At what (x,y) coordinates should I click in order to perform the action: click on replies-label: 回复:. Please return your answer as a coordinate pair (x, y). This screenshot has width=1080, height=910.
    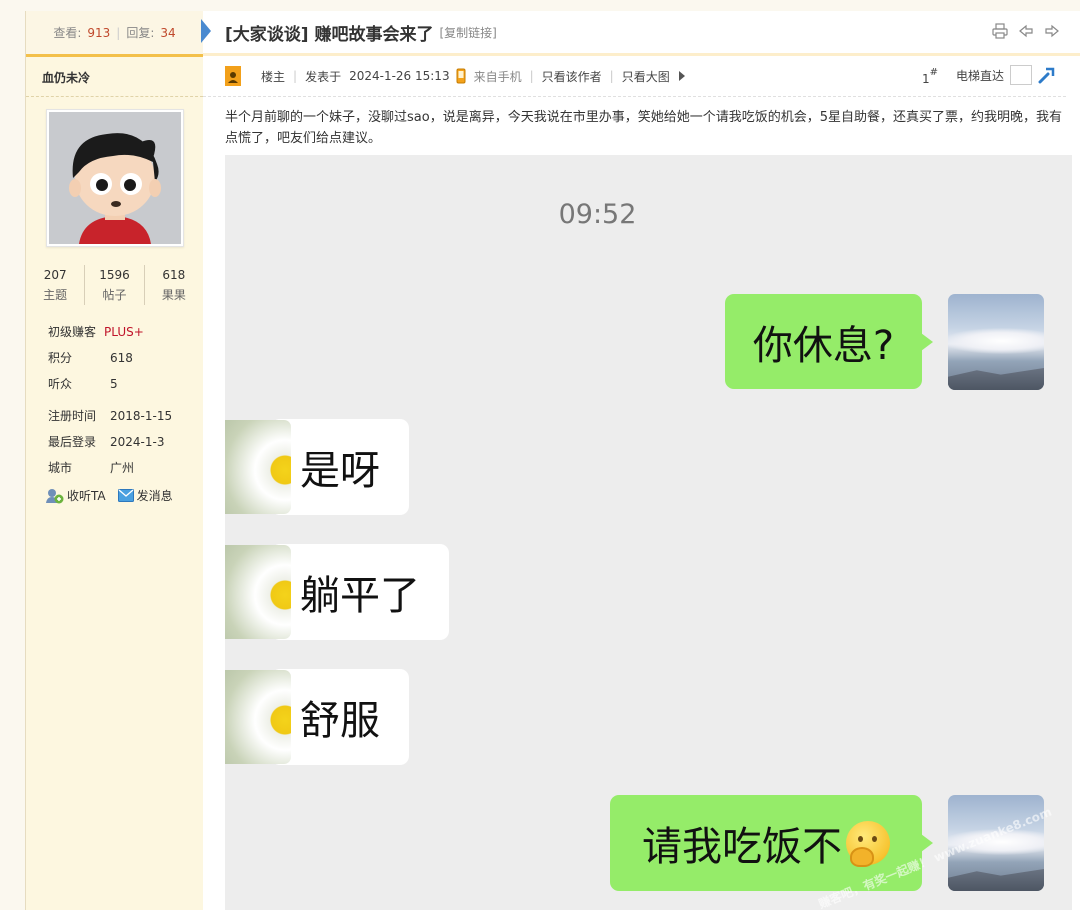
    Looking at the image, I should click on (140, 33).